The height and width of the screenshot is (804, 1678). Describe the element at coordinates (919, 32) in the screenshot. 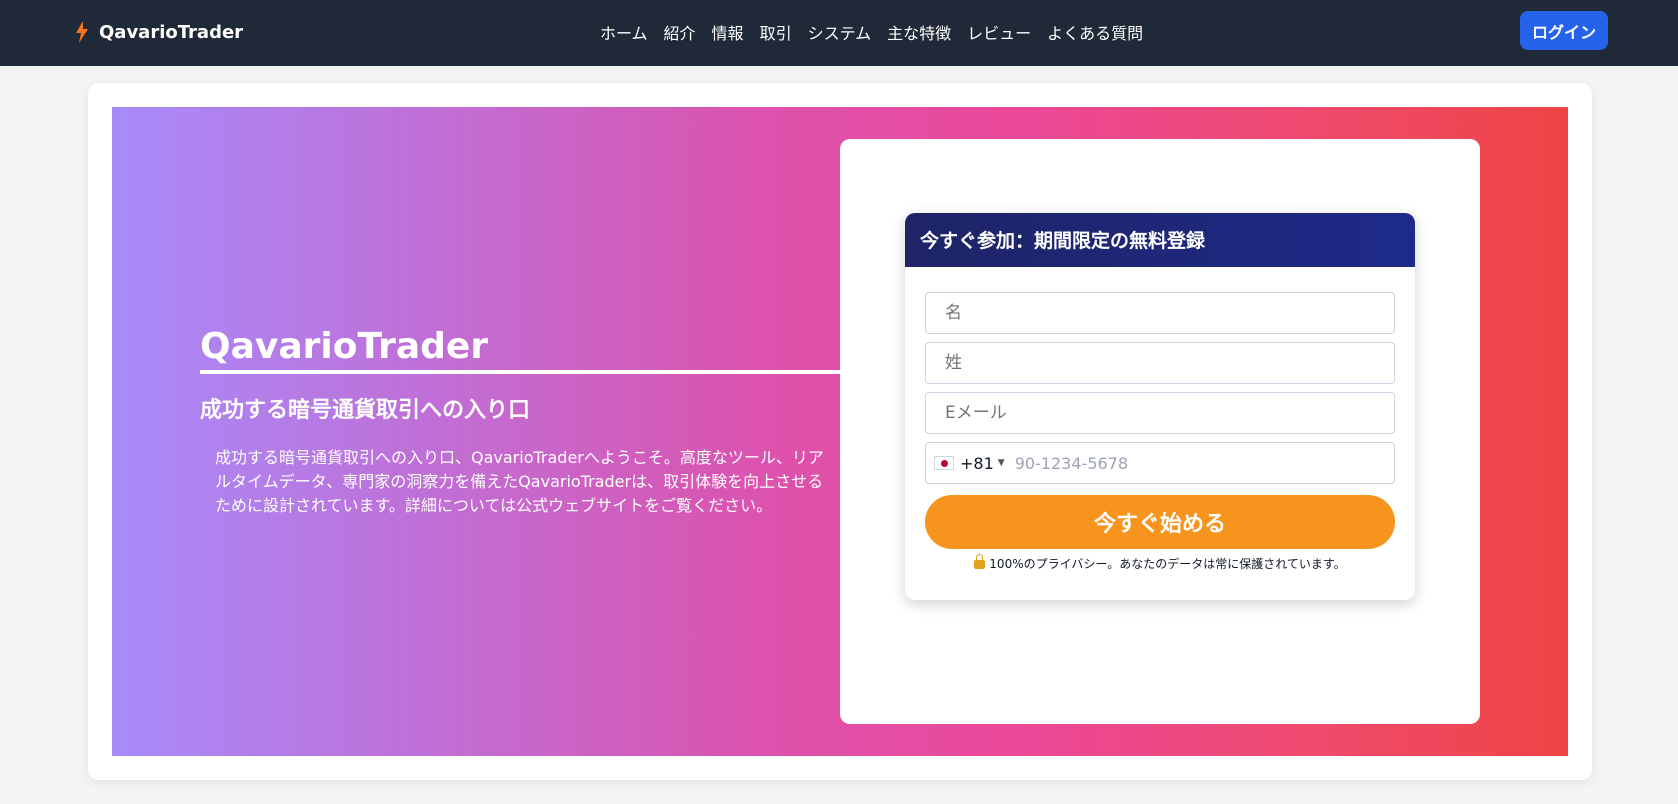

I see `nav-features: 主な特徴` at that location.